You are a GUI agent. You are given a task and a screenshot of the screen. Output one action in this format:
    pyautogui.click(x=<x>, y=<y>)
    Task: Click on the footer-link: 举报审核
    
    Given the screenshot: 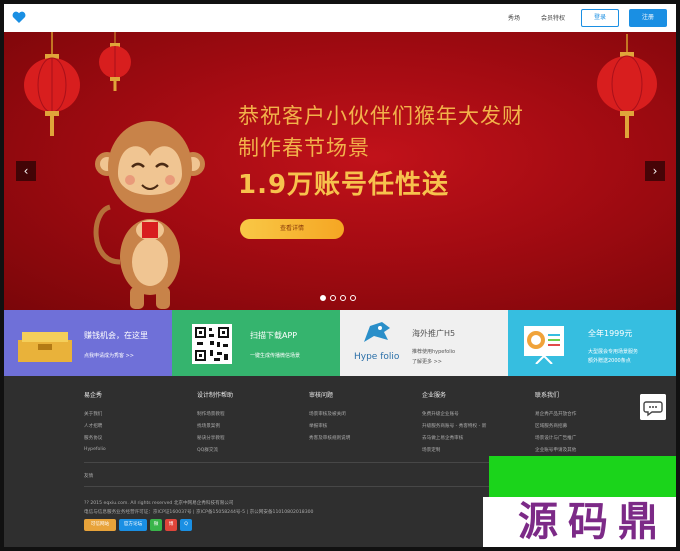 What is the action you would take?
    pyautogui.click(x=329, y=426)
    